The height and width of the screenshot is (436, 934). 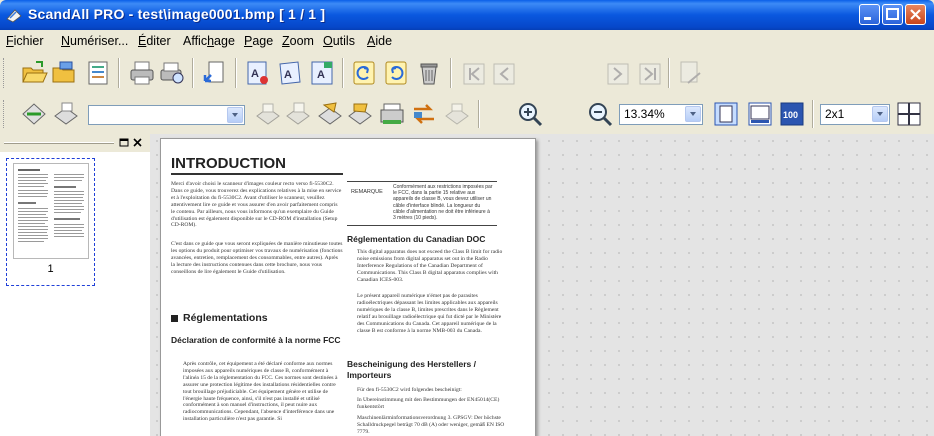 What do you see at coordinates (34, 73) in the screenshot?
I see `open-folder-icon` at bounding box center [34, 73].